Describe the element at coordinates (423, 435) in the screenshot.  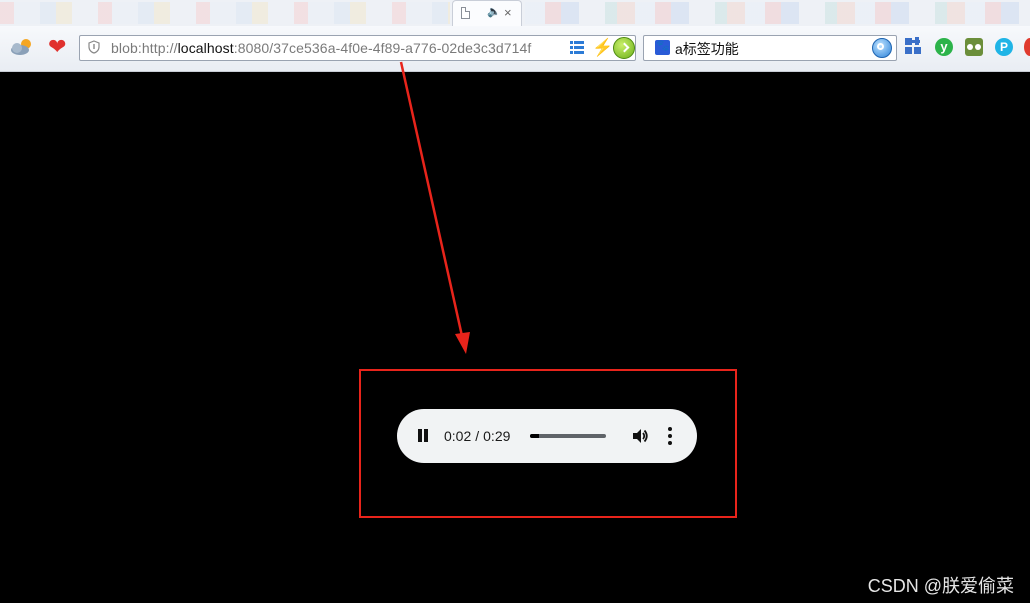
I see `pause-button` at that location.